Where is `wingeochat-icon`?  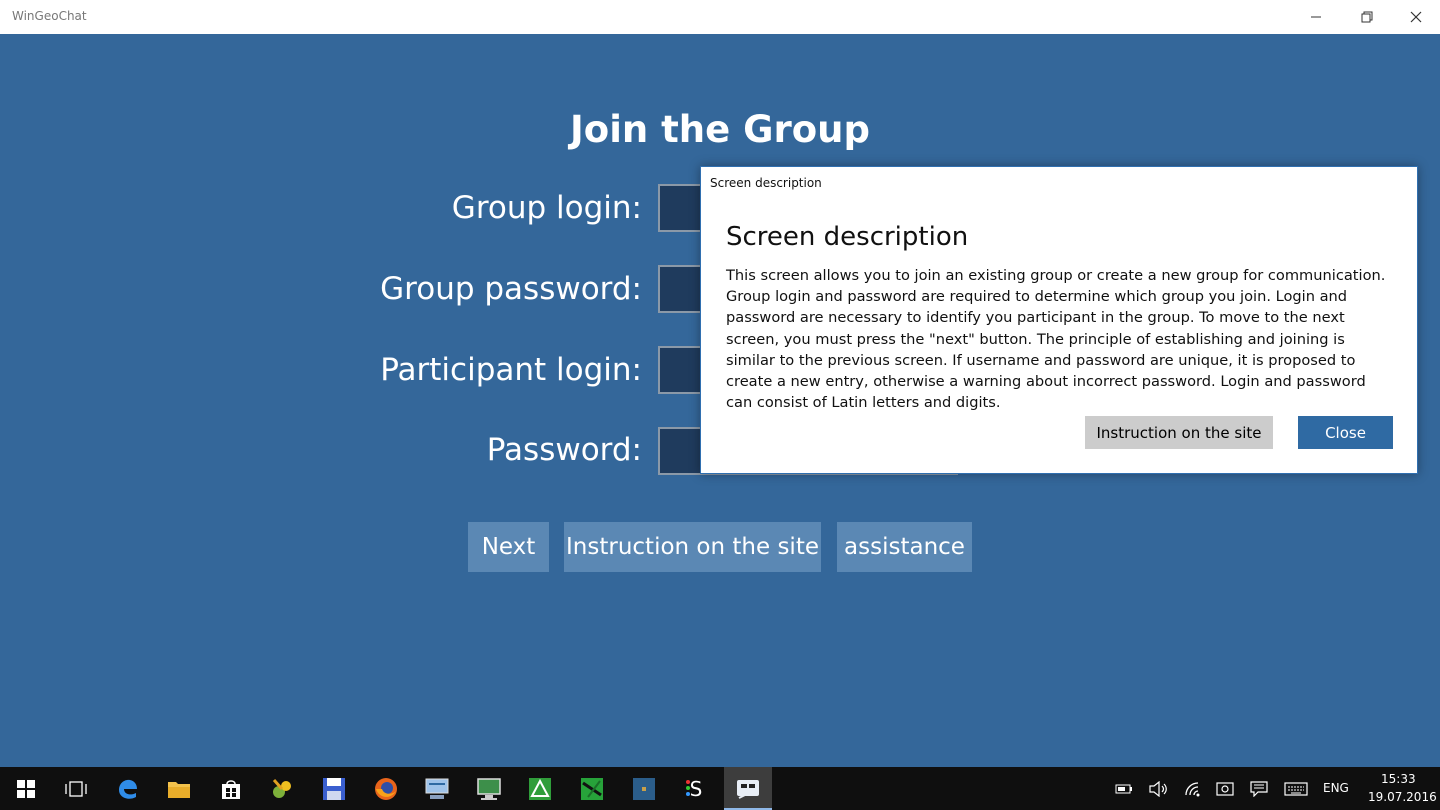
wingeochat-icon is located at coordinates (748, 789).